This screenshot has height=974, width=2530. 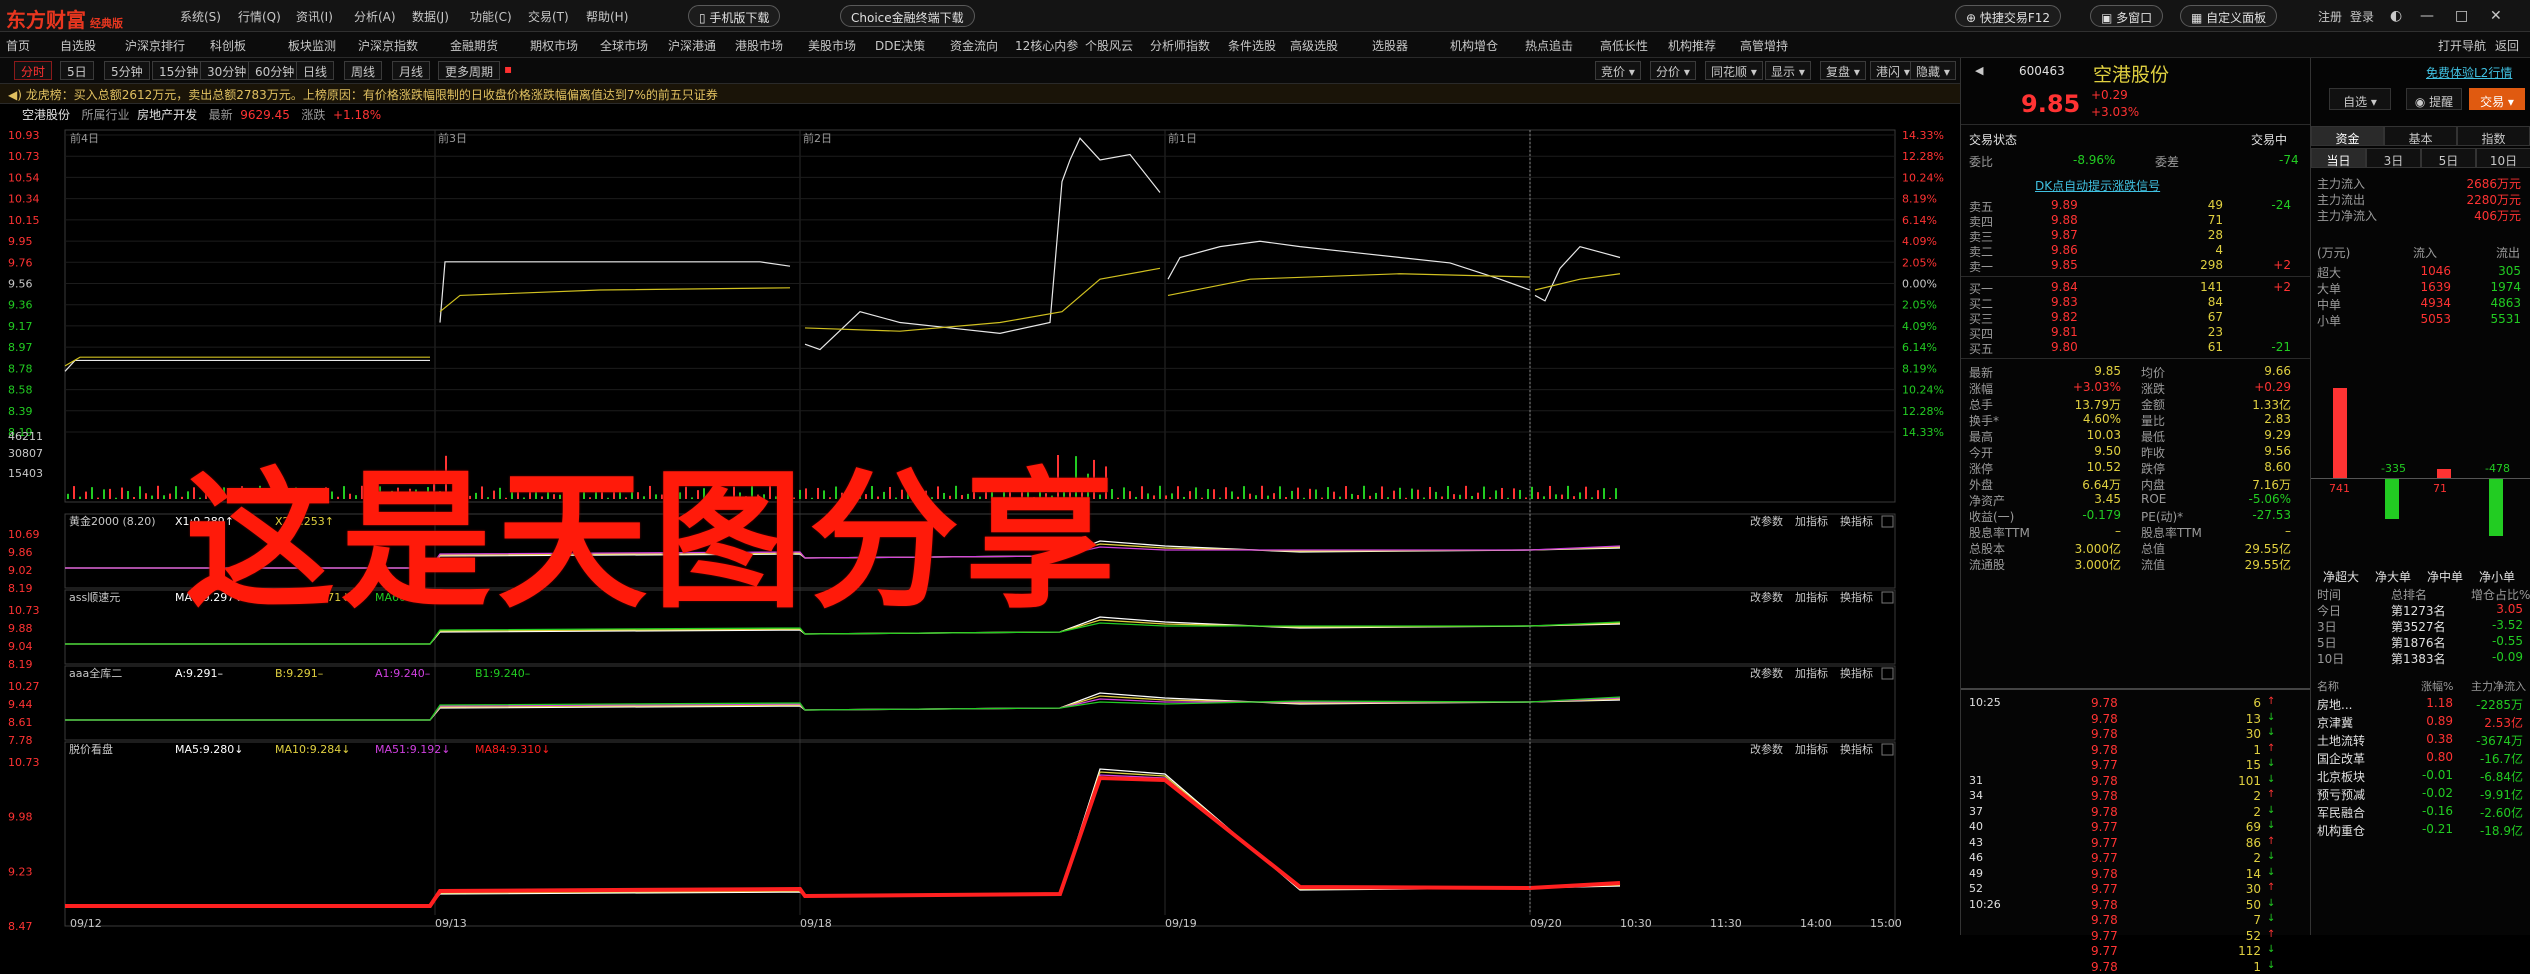 I want to click on menu-help: 帮助(H), so click(x=607, y=16).